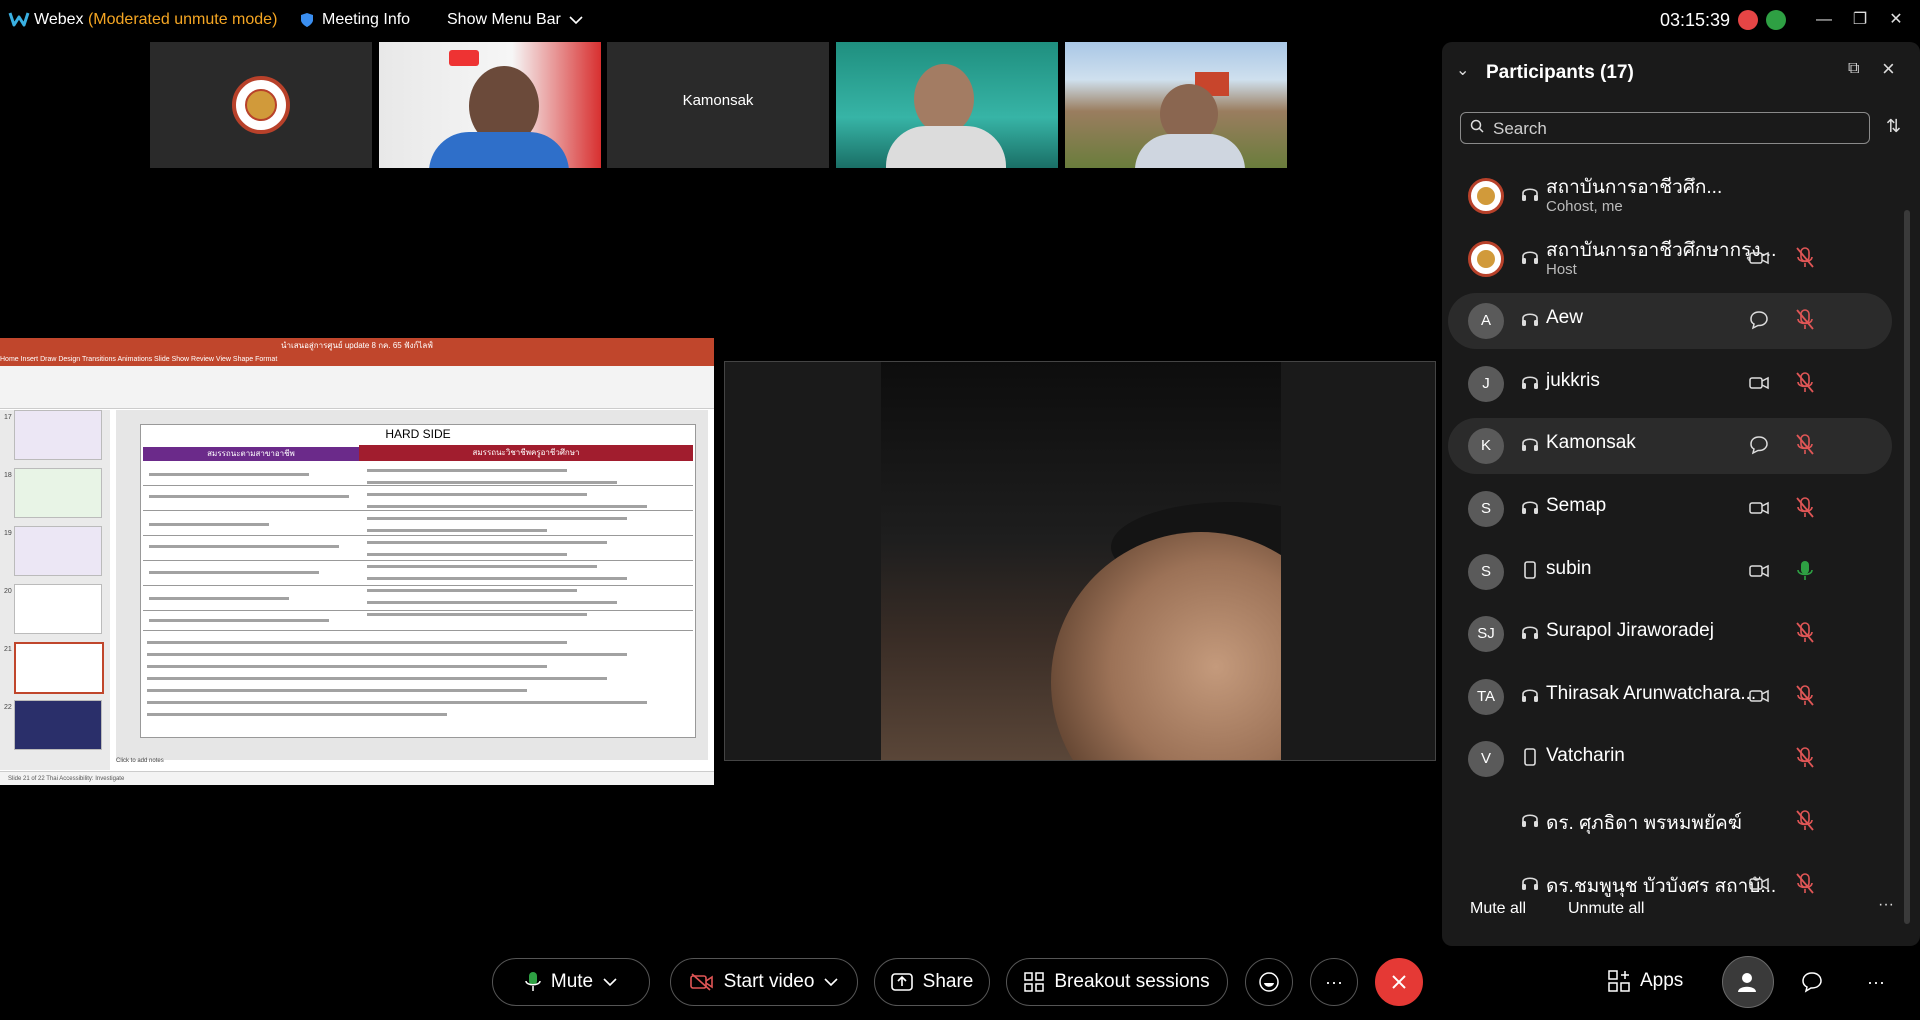 The height and width of the screenshot is (1020, 1920). What do you see at coordinates (1886, 905) in the screenshot?
I see `more-options-icon: ···` at bounding box center [1886, 905].